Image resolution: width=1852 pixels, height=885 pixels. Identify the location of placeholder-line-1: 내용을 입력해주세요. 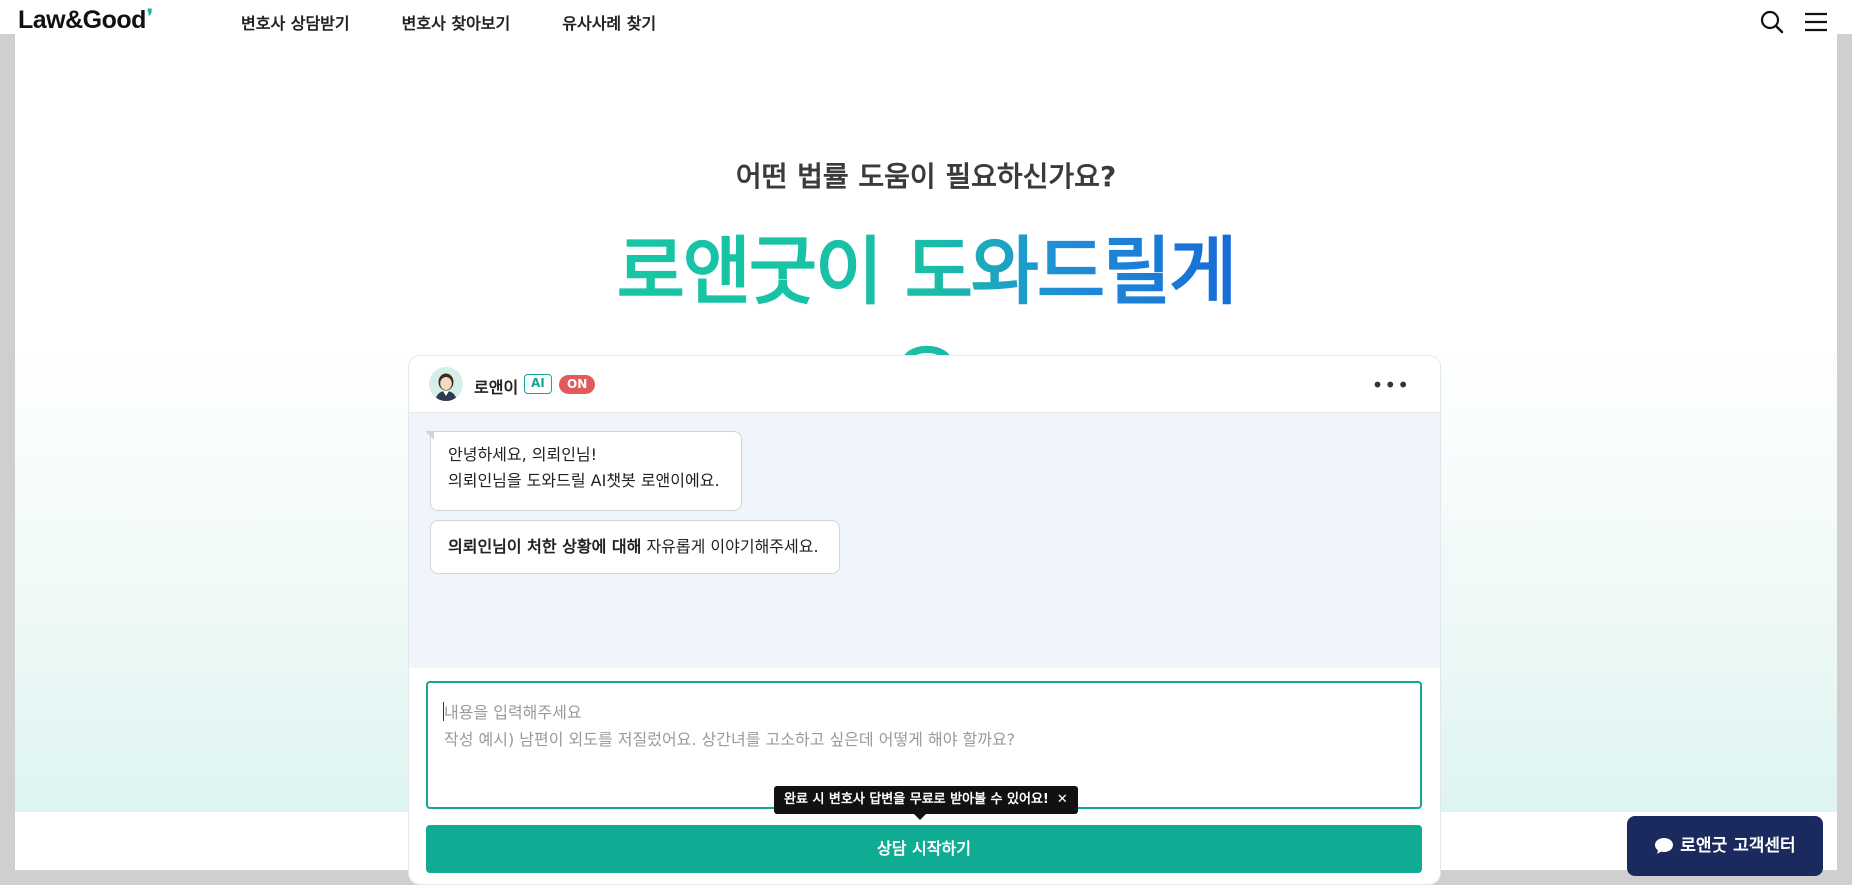
(513, 712).